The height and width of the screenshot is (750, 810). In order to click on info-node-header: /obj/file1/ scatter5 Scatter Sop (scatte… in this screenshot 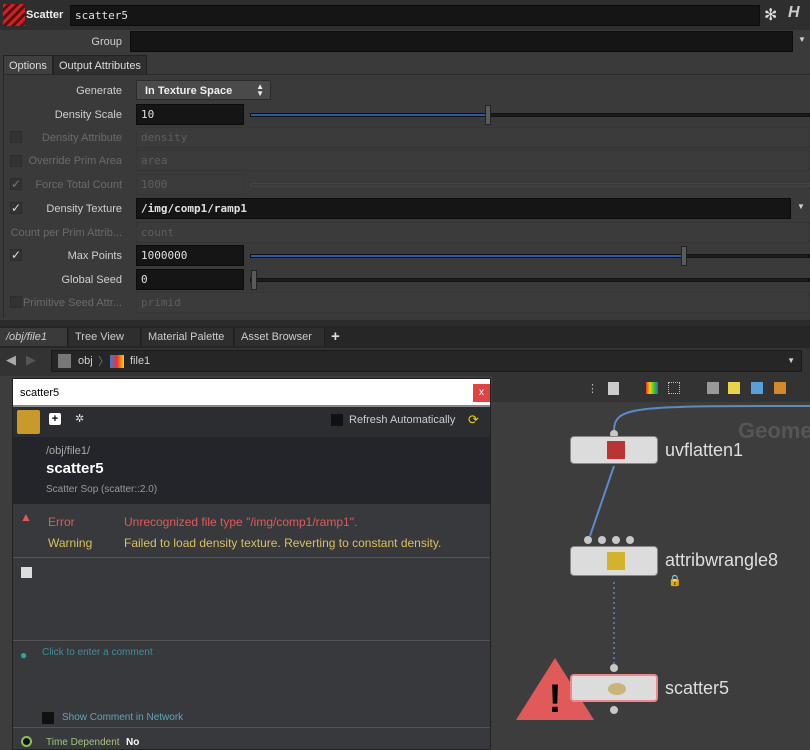, I will do `click(251, 470)`.